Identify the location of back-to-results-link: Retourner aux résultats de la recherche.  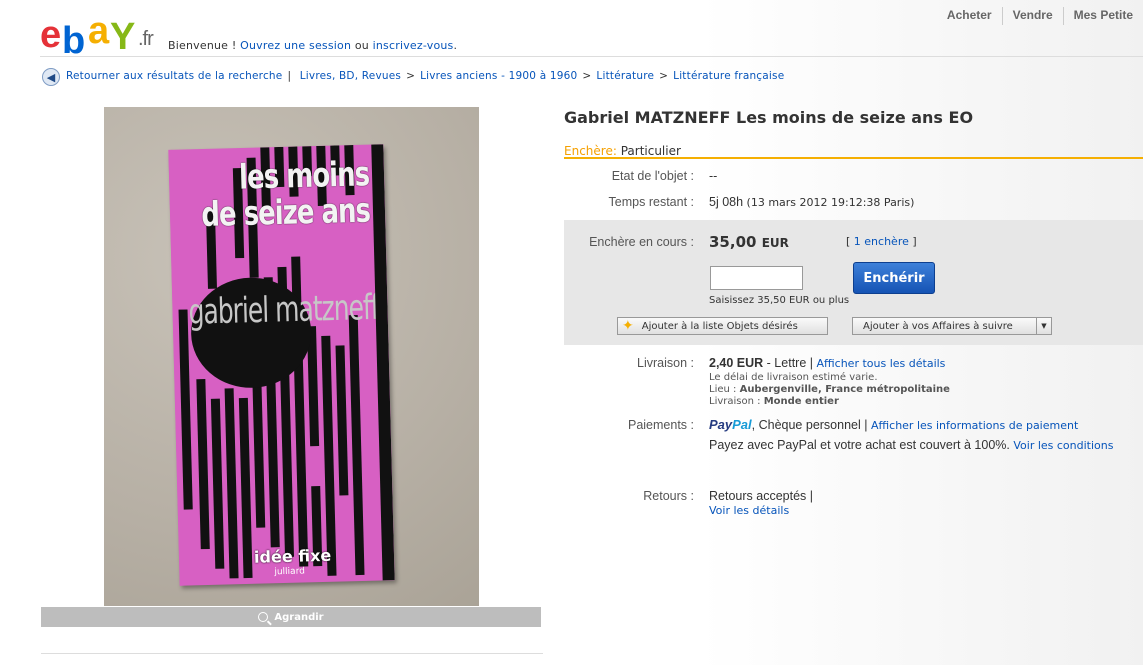
(174, 76).